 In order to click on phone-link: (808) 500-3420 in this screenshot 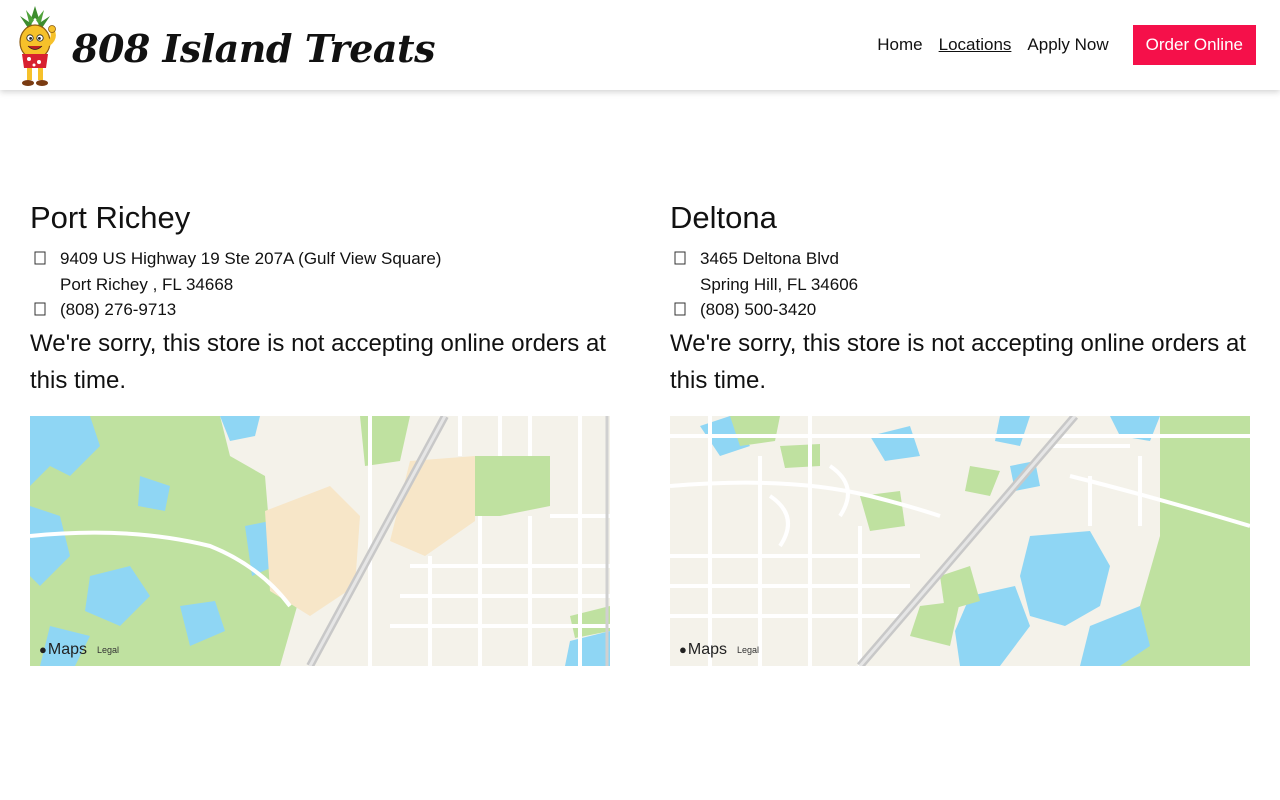, I will do `click(758, 309)`.